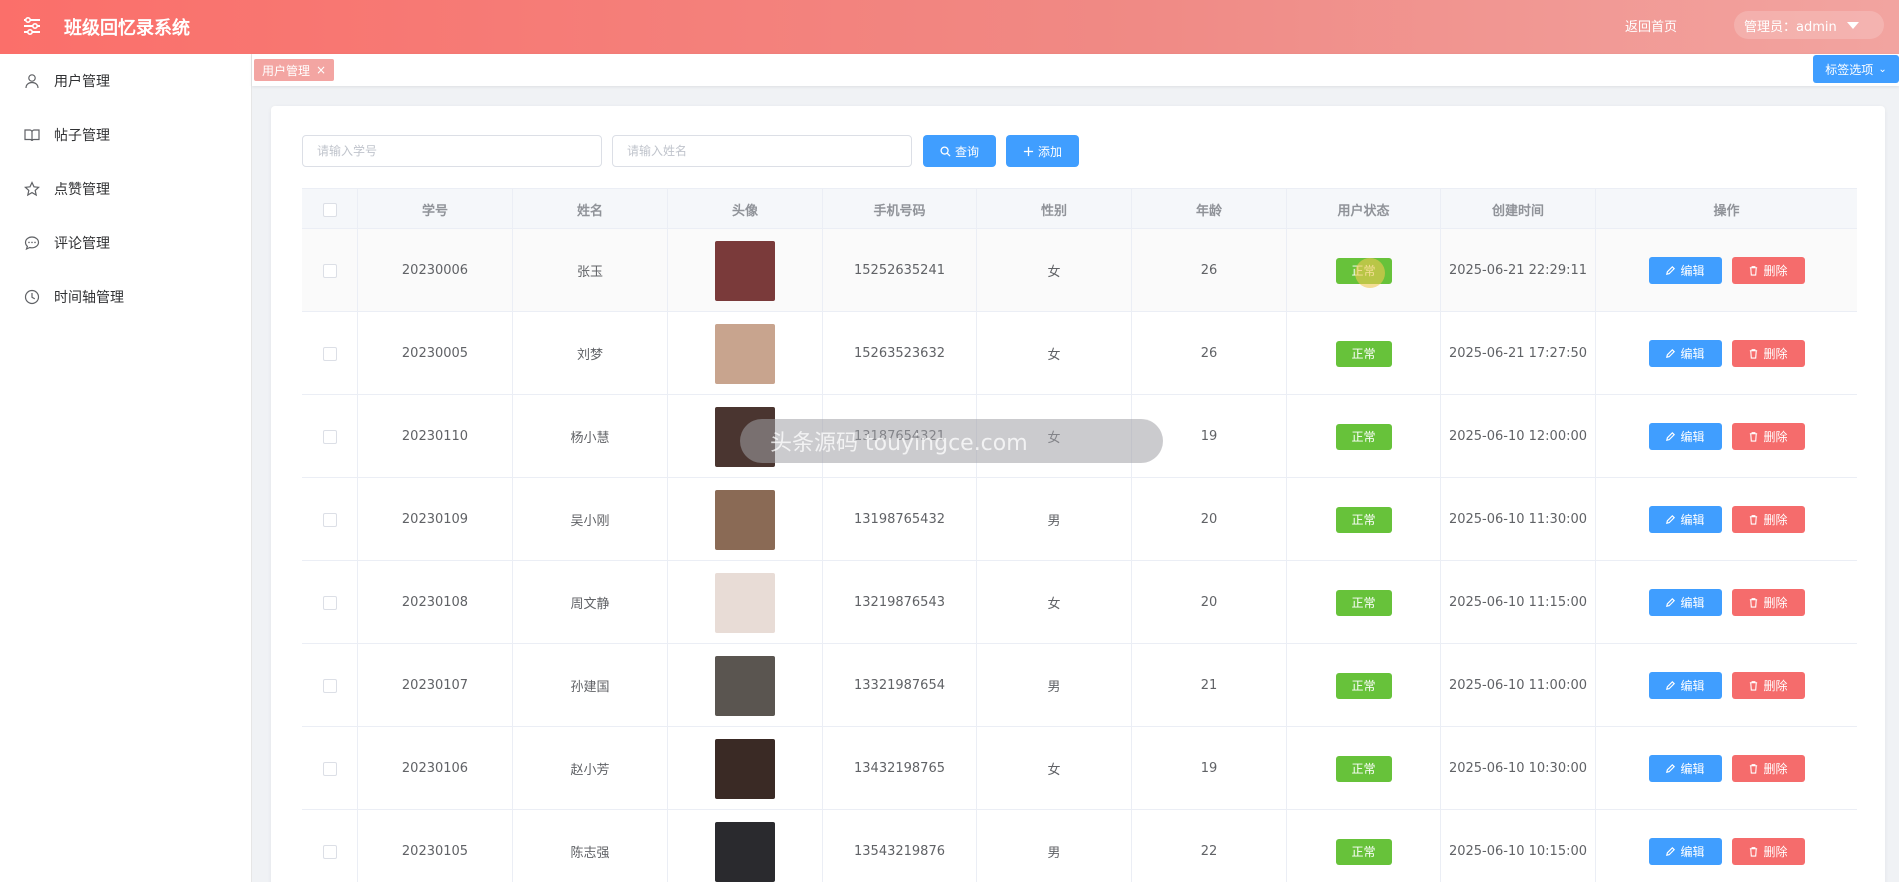  I want to click on app-title: 班级回忆录系统, so click(127, 28).